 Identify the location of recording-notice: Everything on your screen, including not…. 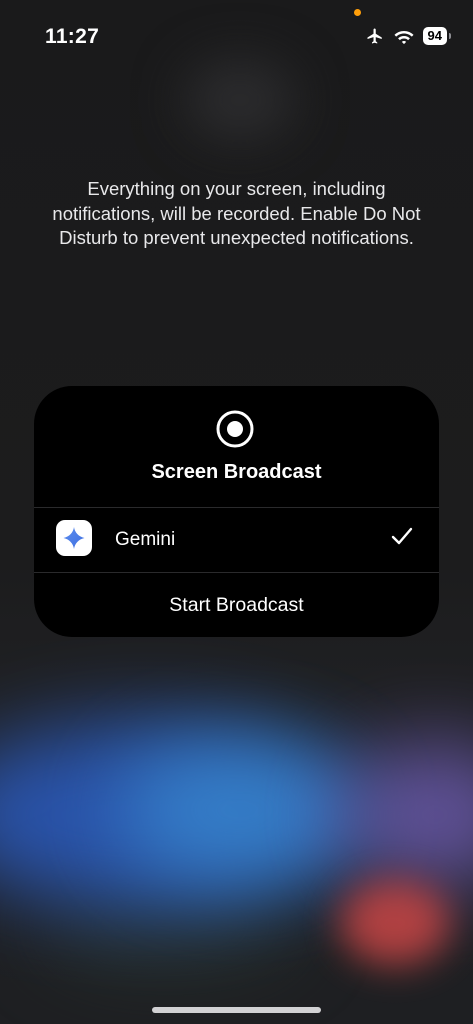
(236, 213).